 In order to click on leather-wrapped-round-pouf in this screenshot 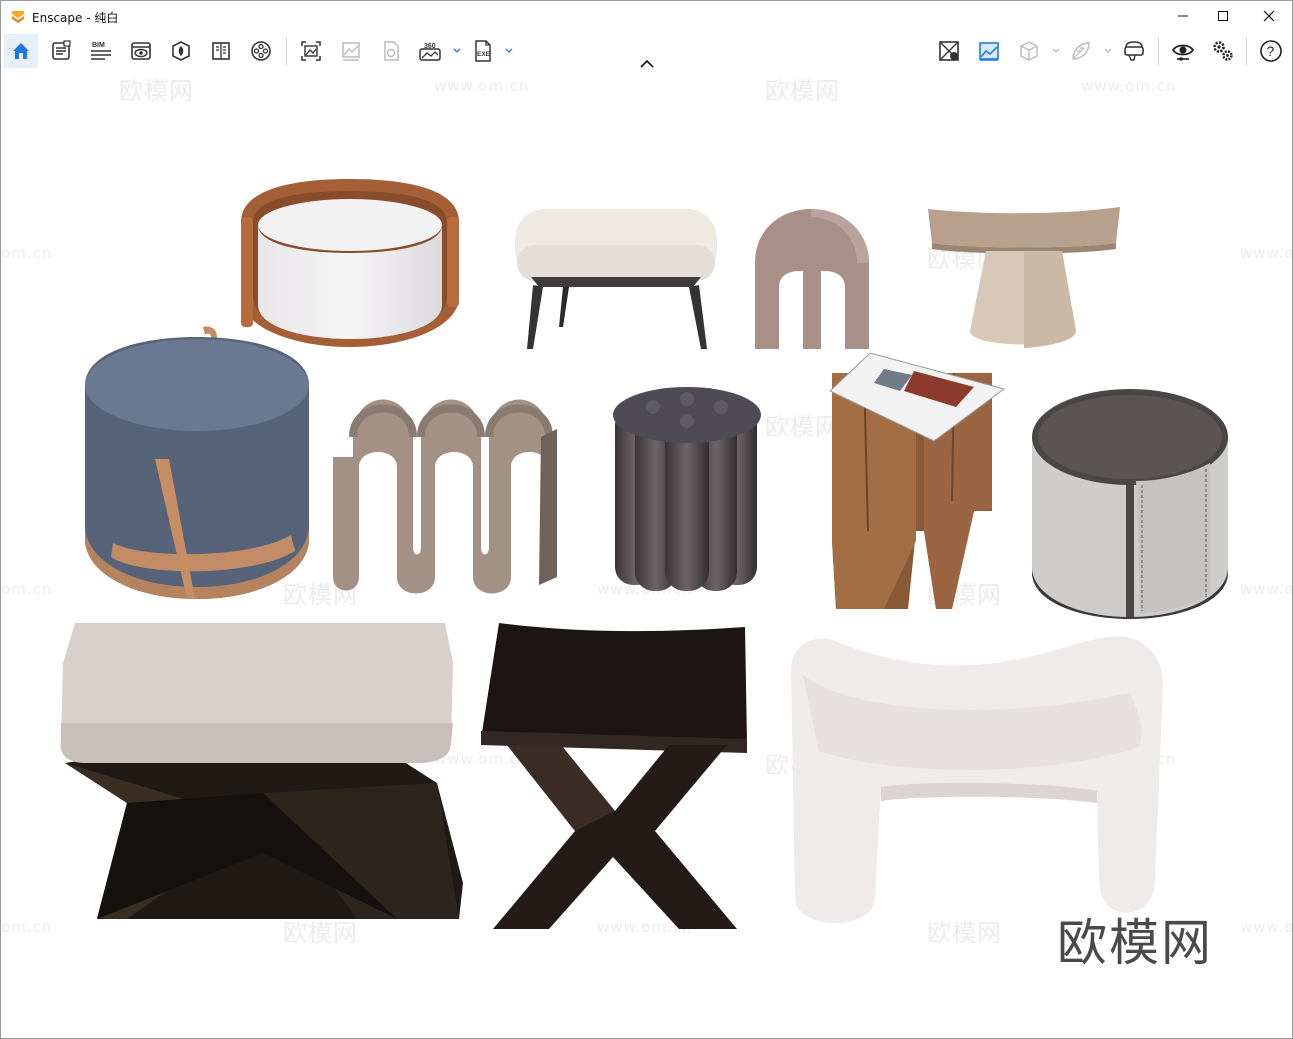, I will do `click(1130, 503)`.